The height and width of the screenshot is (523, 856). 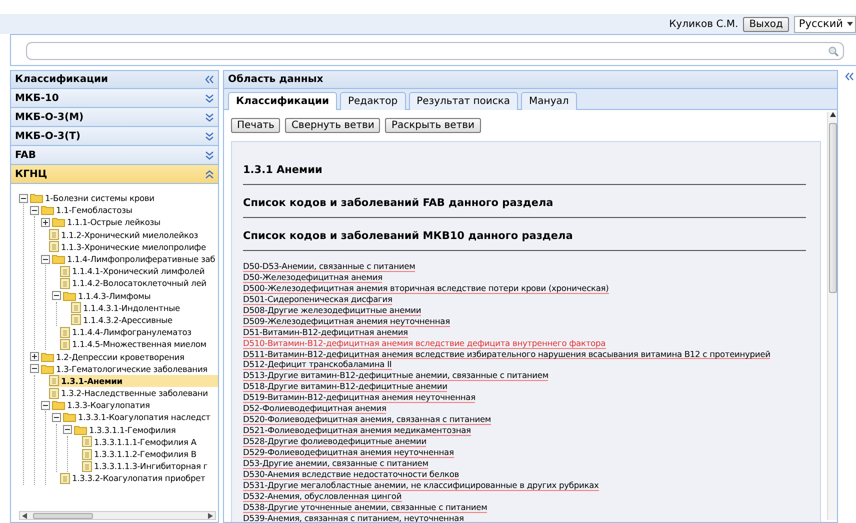 What do you see at coordinates (135, 296) in the screenshot?
I see `tree-item: 1.1.4.3-Лимфомы` at bounding box center [135, 296].